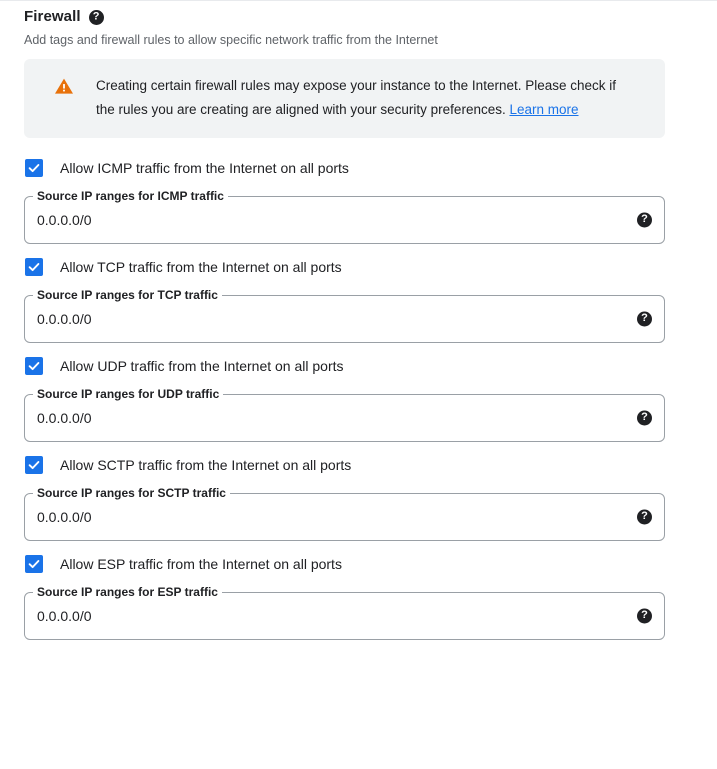 Image resolution: width=717 pixels, height=769 pixels. I want to click on tcp-source-ip-field: Source IP ranges for TCP traffic ?, so click(344, 315).